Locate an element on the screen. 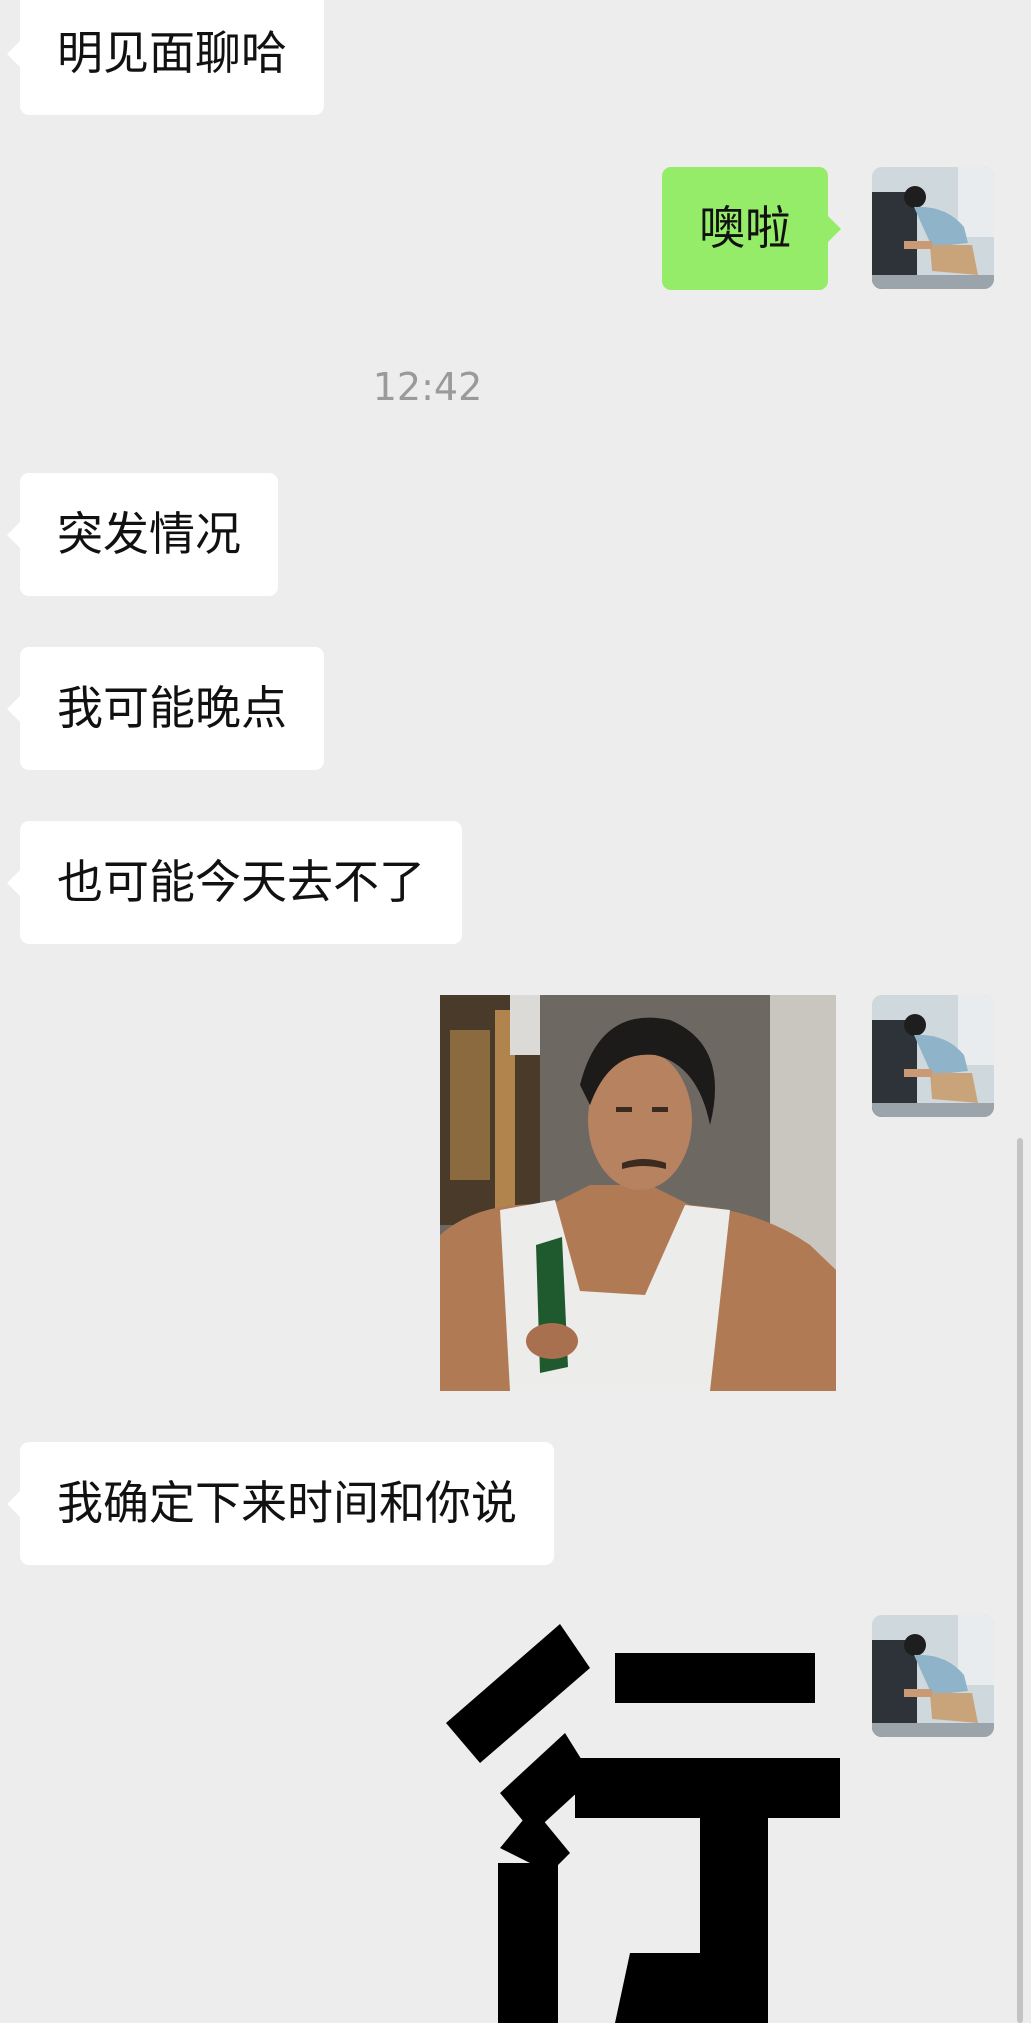 This screenshot has height=2023, width=1031. message-text: 我可能晚点 is located at coordinates (172, 708).